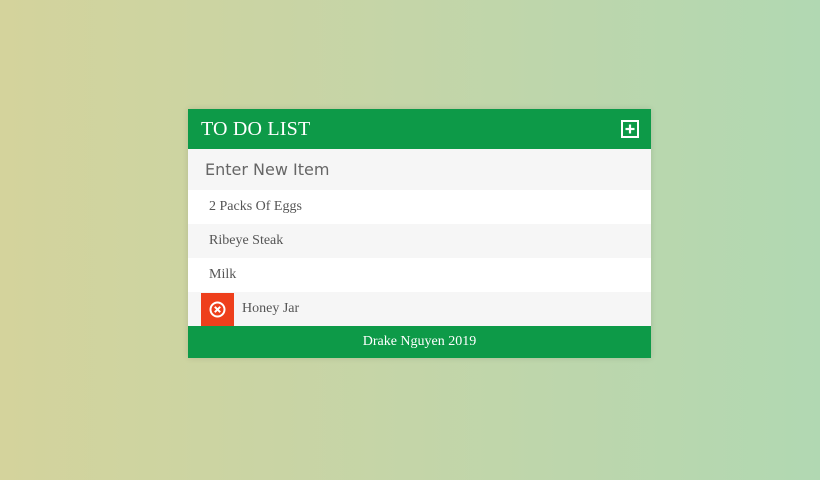  I want to click on footer-credit: Drake Nguyen 2019, so click(419, 341).